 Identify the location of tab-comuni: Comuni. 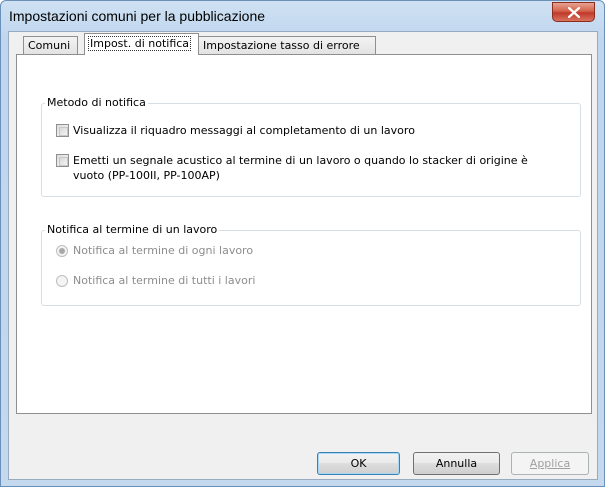
(50, 45).